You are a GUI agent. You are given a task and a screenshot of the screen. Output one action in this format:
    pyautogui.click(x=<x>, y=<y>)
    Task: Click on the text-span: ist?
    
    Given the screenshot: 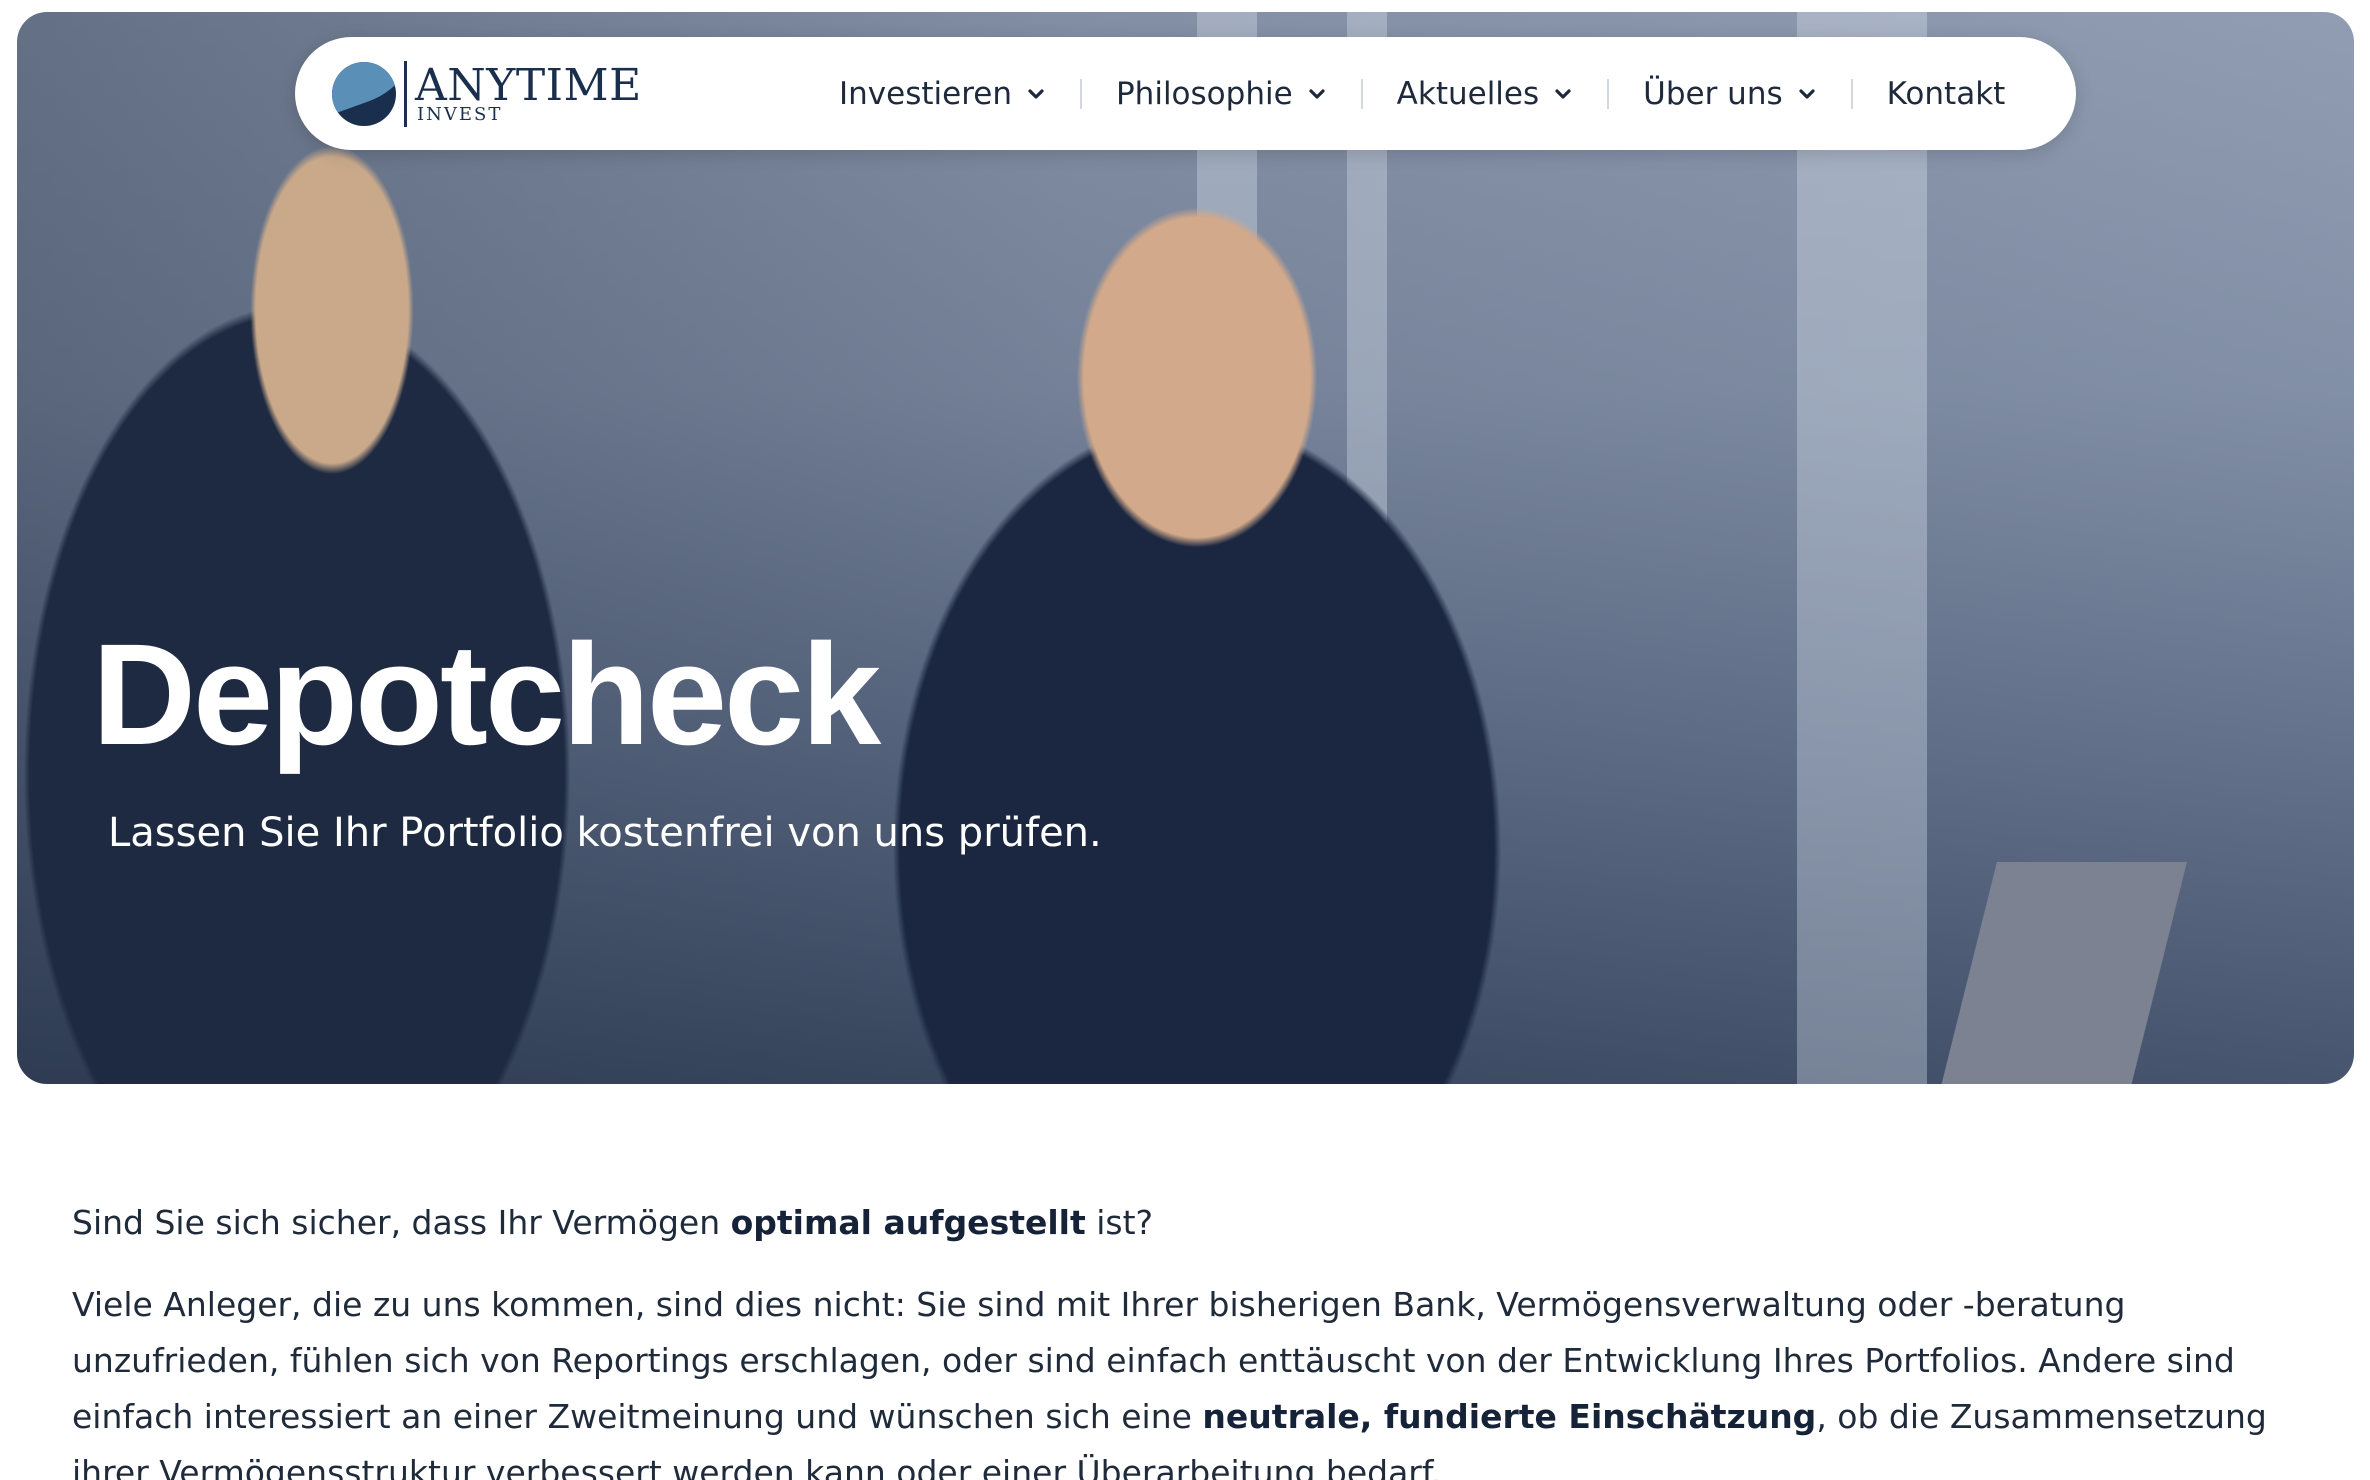 What is the action you would take?
    pyautogui.click(x=1119, y=1222)
    